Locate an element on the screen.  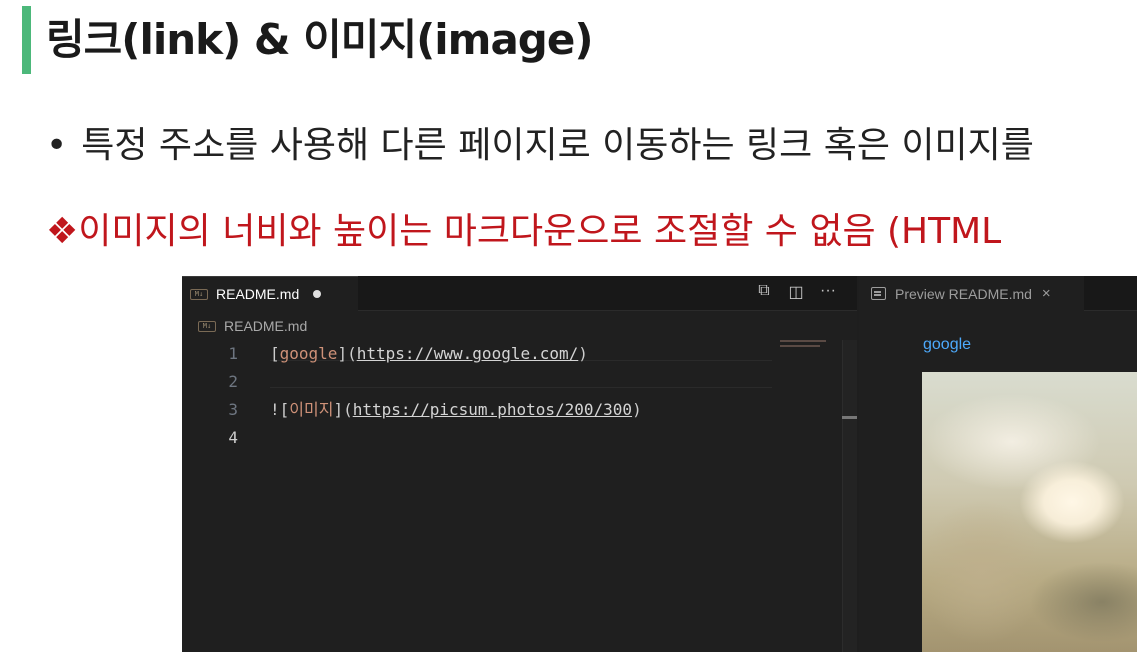
code-line: 2 is located at coordinates (477, 382).